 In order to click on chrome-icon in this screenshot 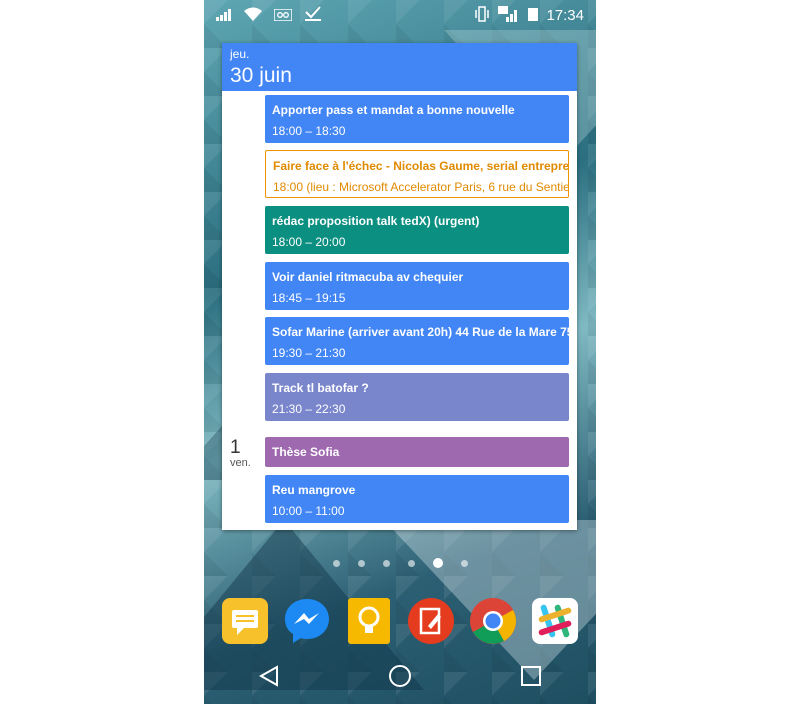, I will do `click(493, 621)`.